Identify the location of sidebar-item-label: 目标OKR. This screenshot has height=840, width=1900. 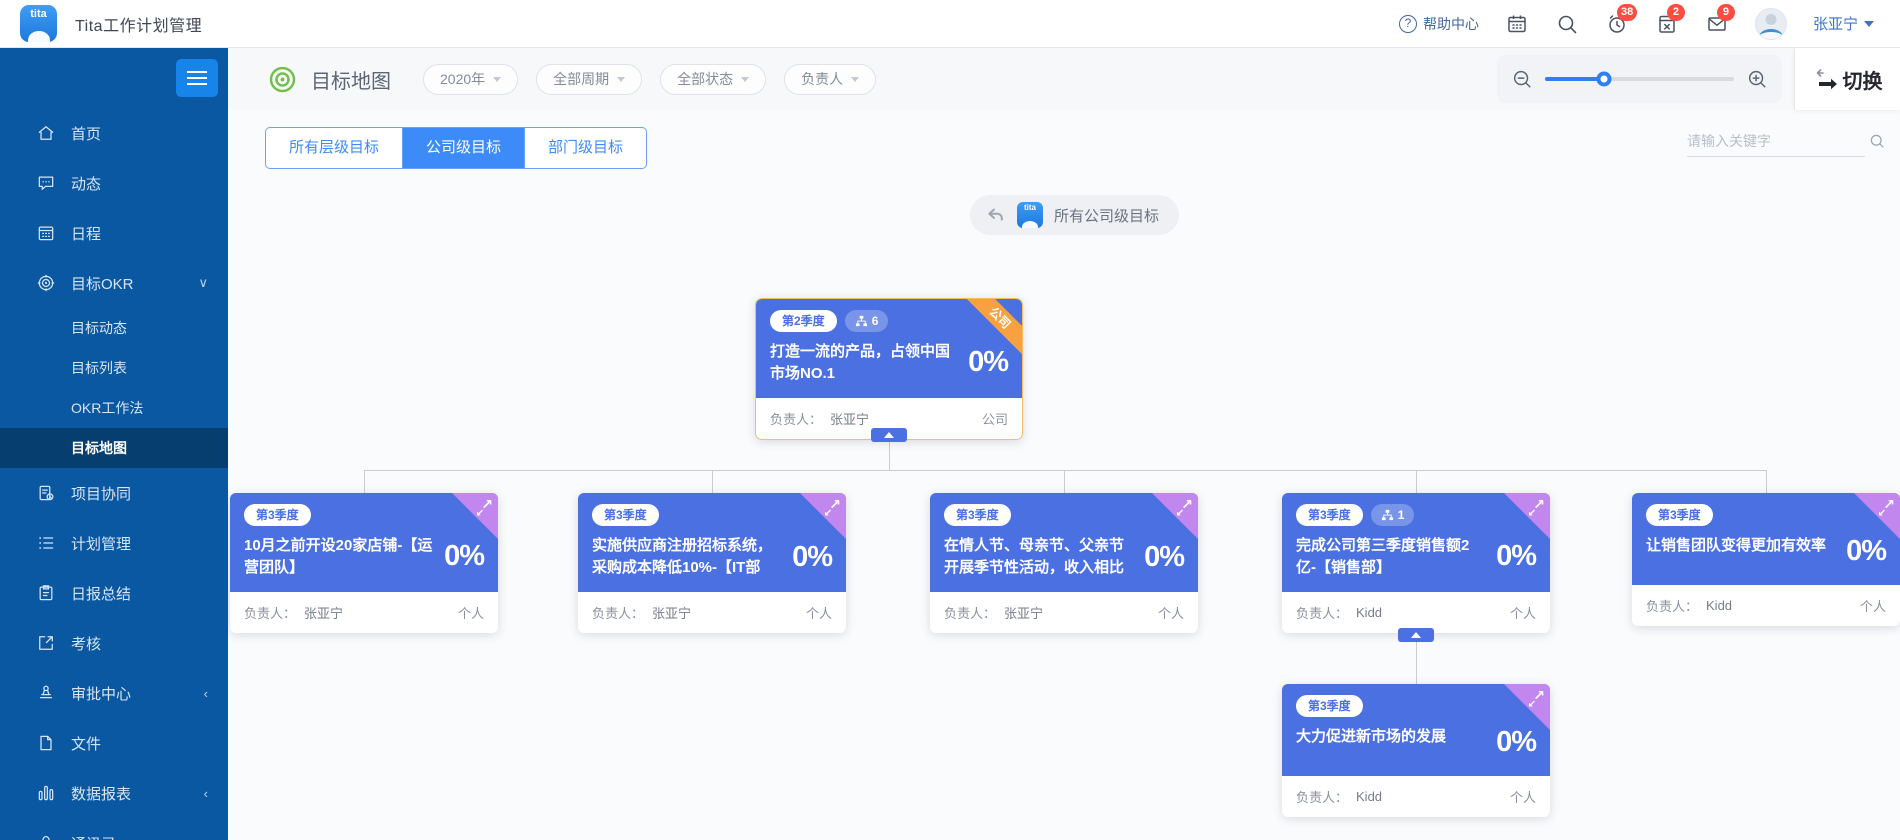
(102, 284).